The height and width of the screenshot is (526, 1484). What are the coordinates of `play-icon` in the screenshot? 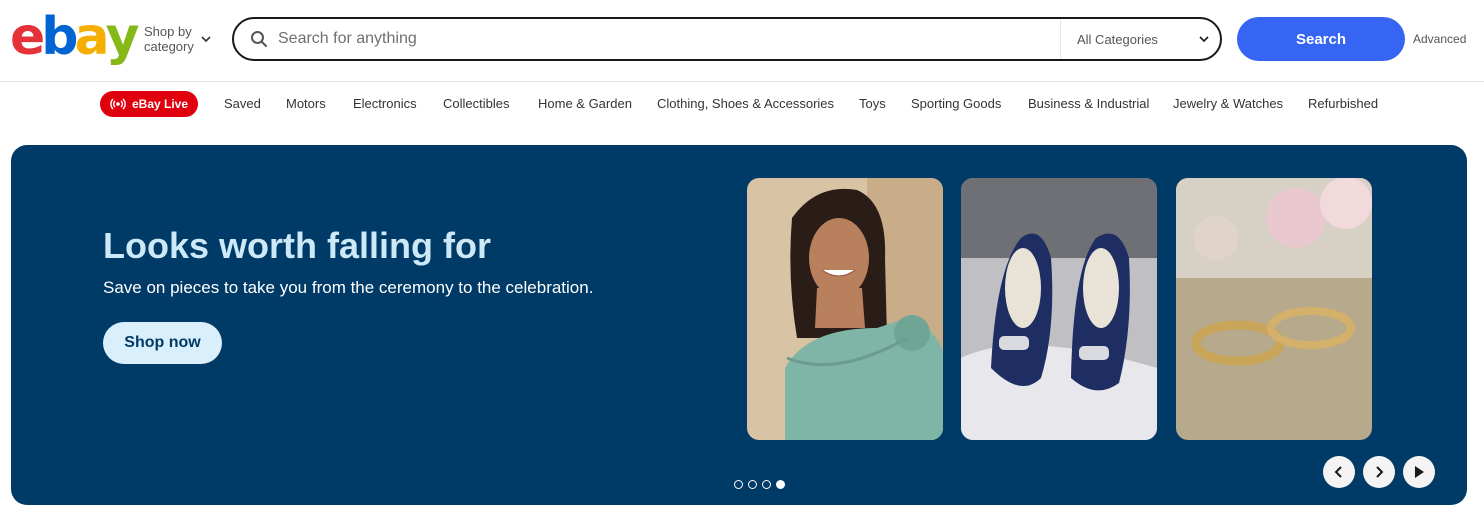 It's located at (1419, 472).